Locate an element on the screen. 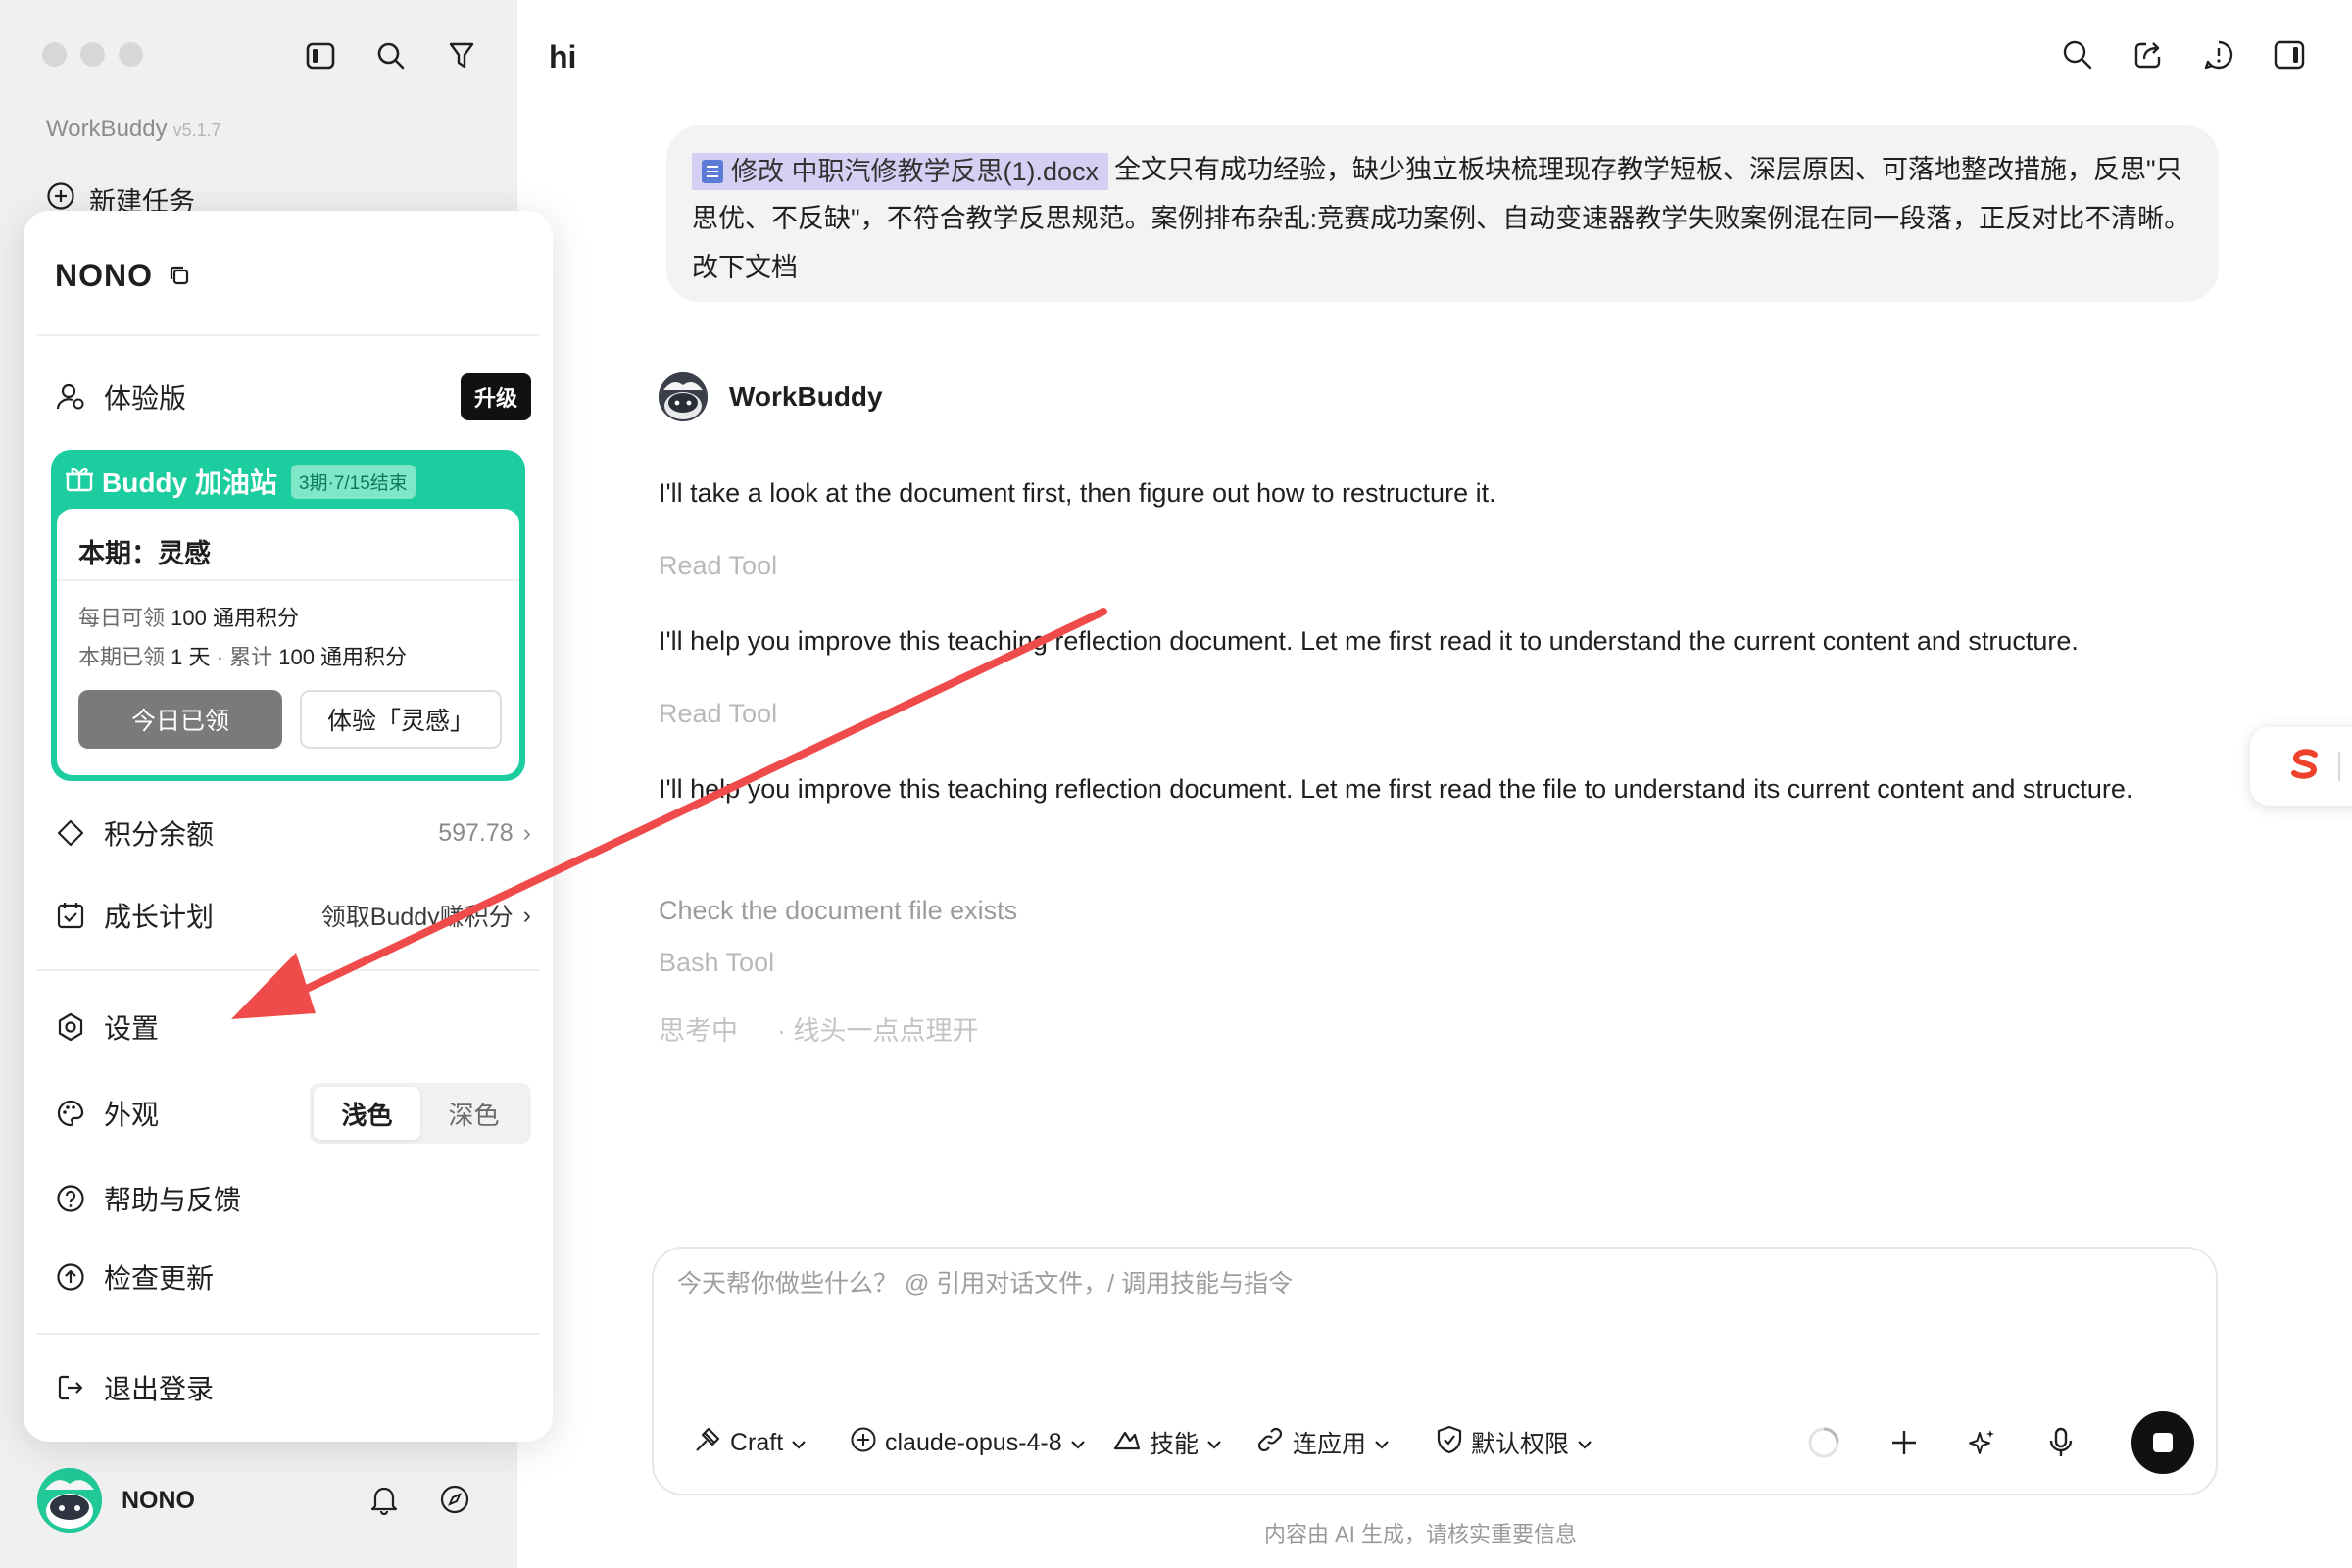  attached-file-chip: 修改 中职汽修教学反思(1).docx is located at coordinates (900, 171).